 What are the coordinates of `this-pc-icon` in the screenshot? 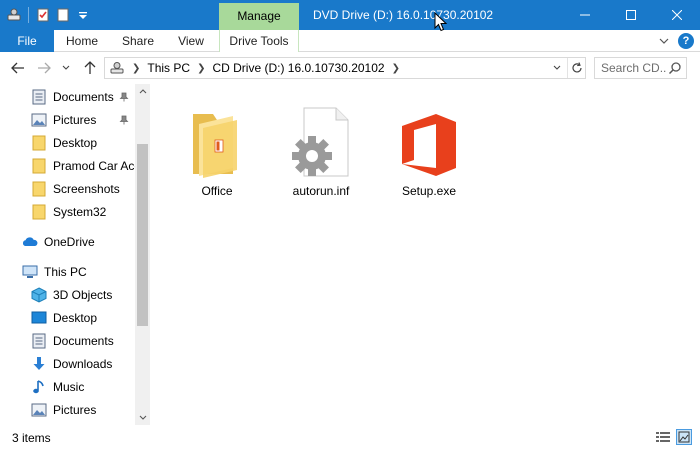 It's located at (30, 272).